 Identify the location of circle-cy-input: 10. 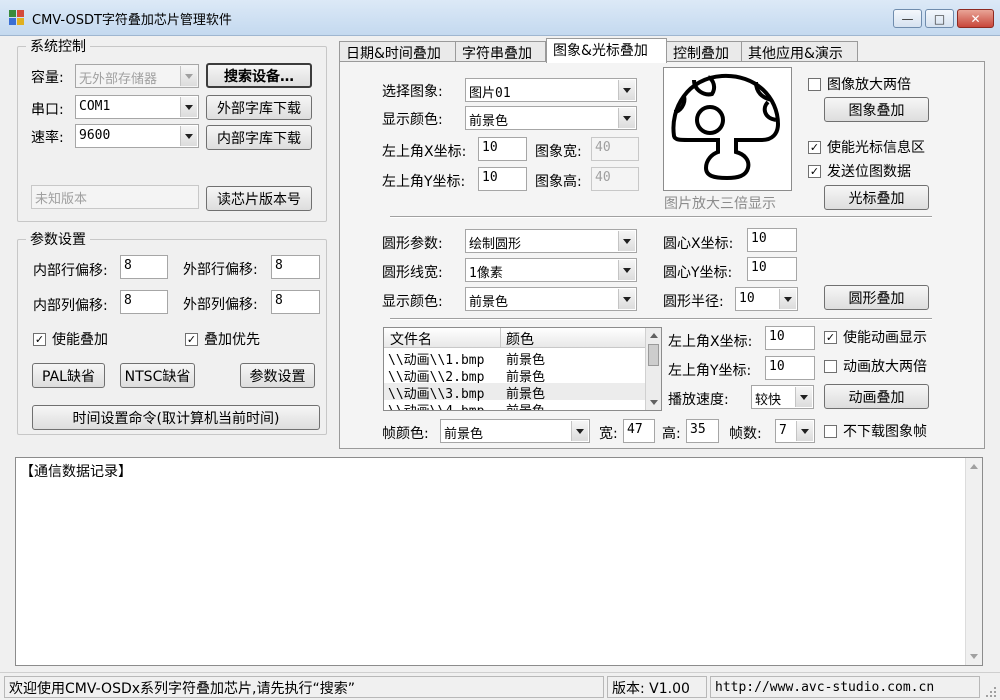
(772, 269).